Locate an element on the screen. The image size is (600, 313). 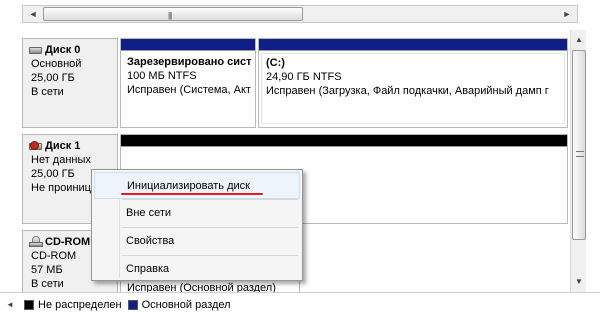
partition-size: 100 МБ NTFS is located at coordinates (162, 76).